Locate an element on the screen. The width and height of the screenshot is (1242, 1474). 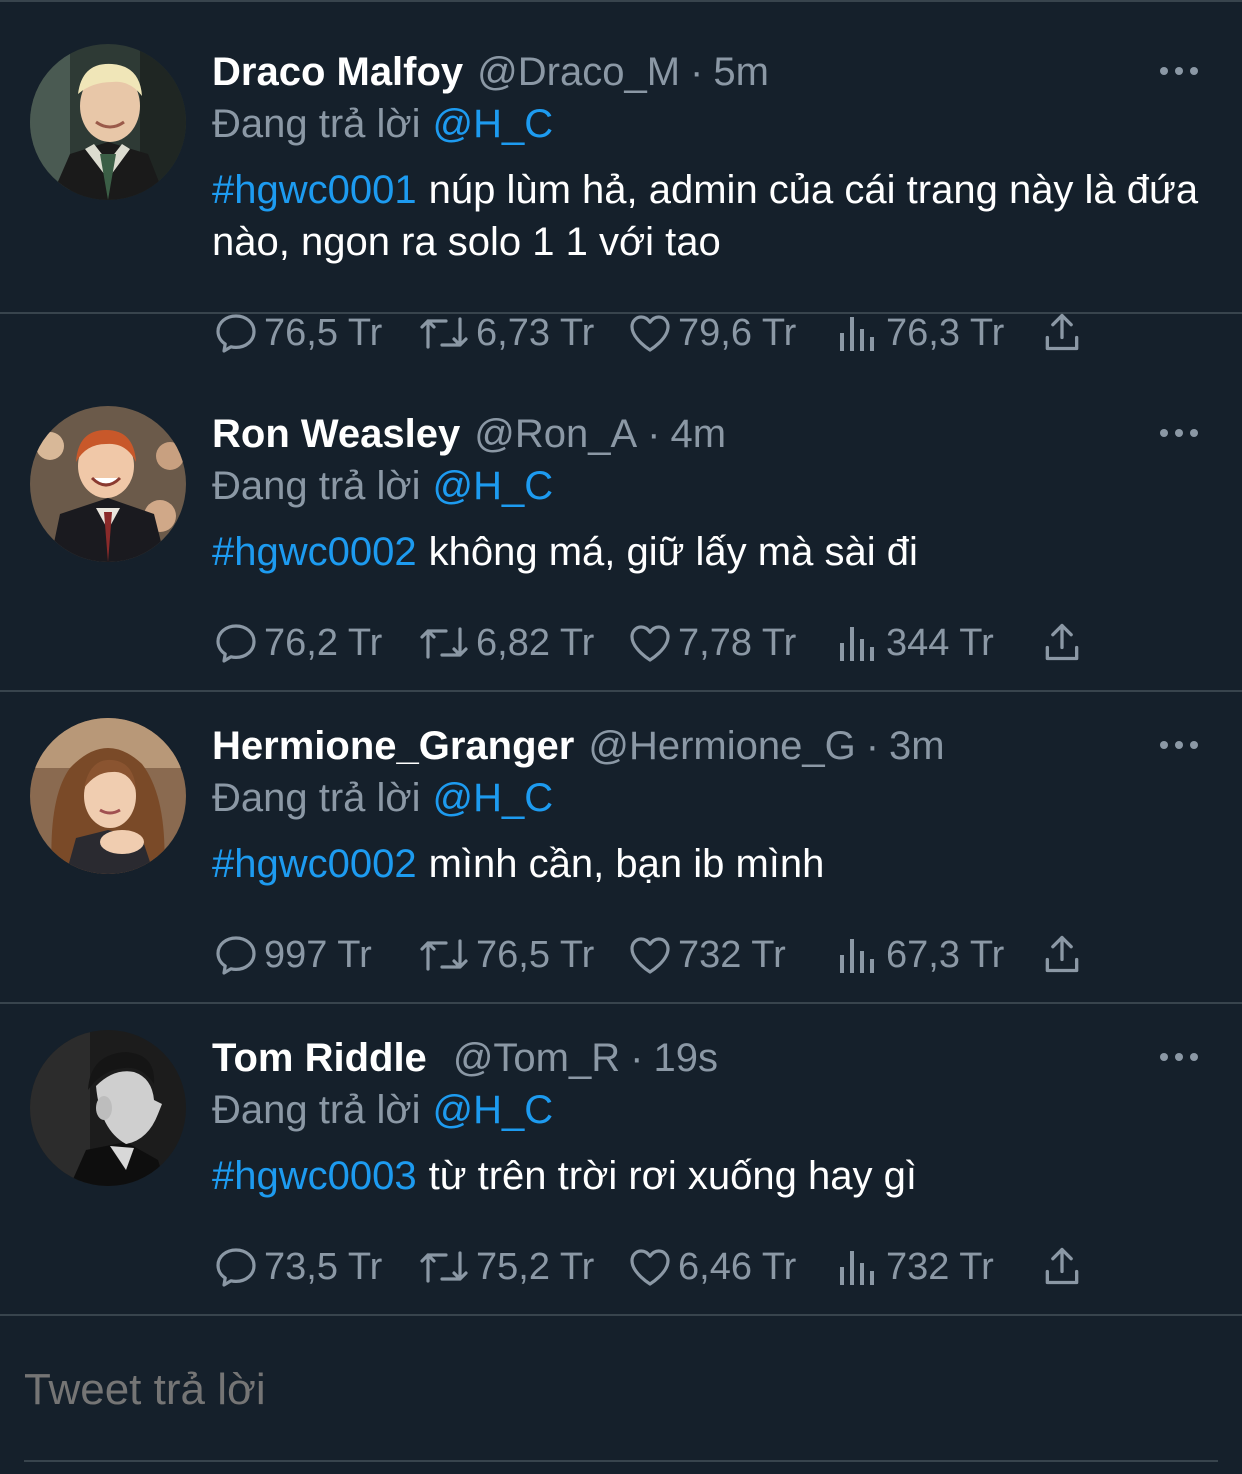
timestamp: 19s is located at coordinates (685, 1058).